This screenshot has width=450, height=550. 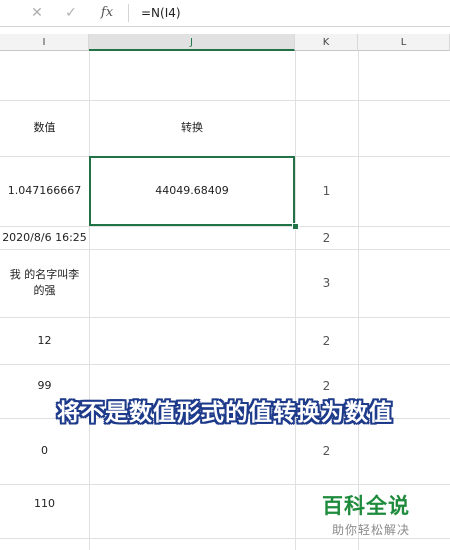 What do you see at coordinates (192, 128) in the screenshot?
I see `cell-j-row2: 转换` at bounding box center [192, 128].